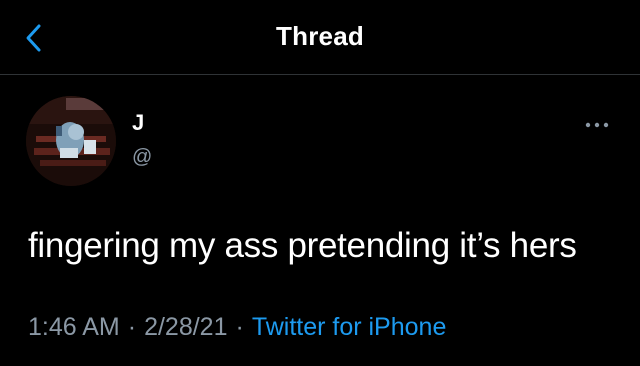  Describe the element at coordinates (74, 327) in the screenshot. I see `tweet-time: 1:46 AM` at that location.